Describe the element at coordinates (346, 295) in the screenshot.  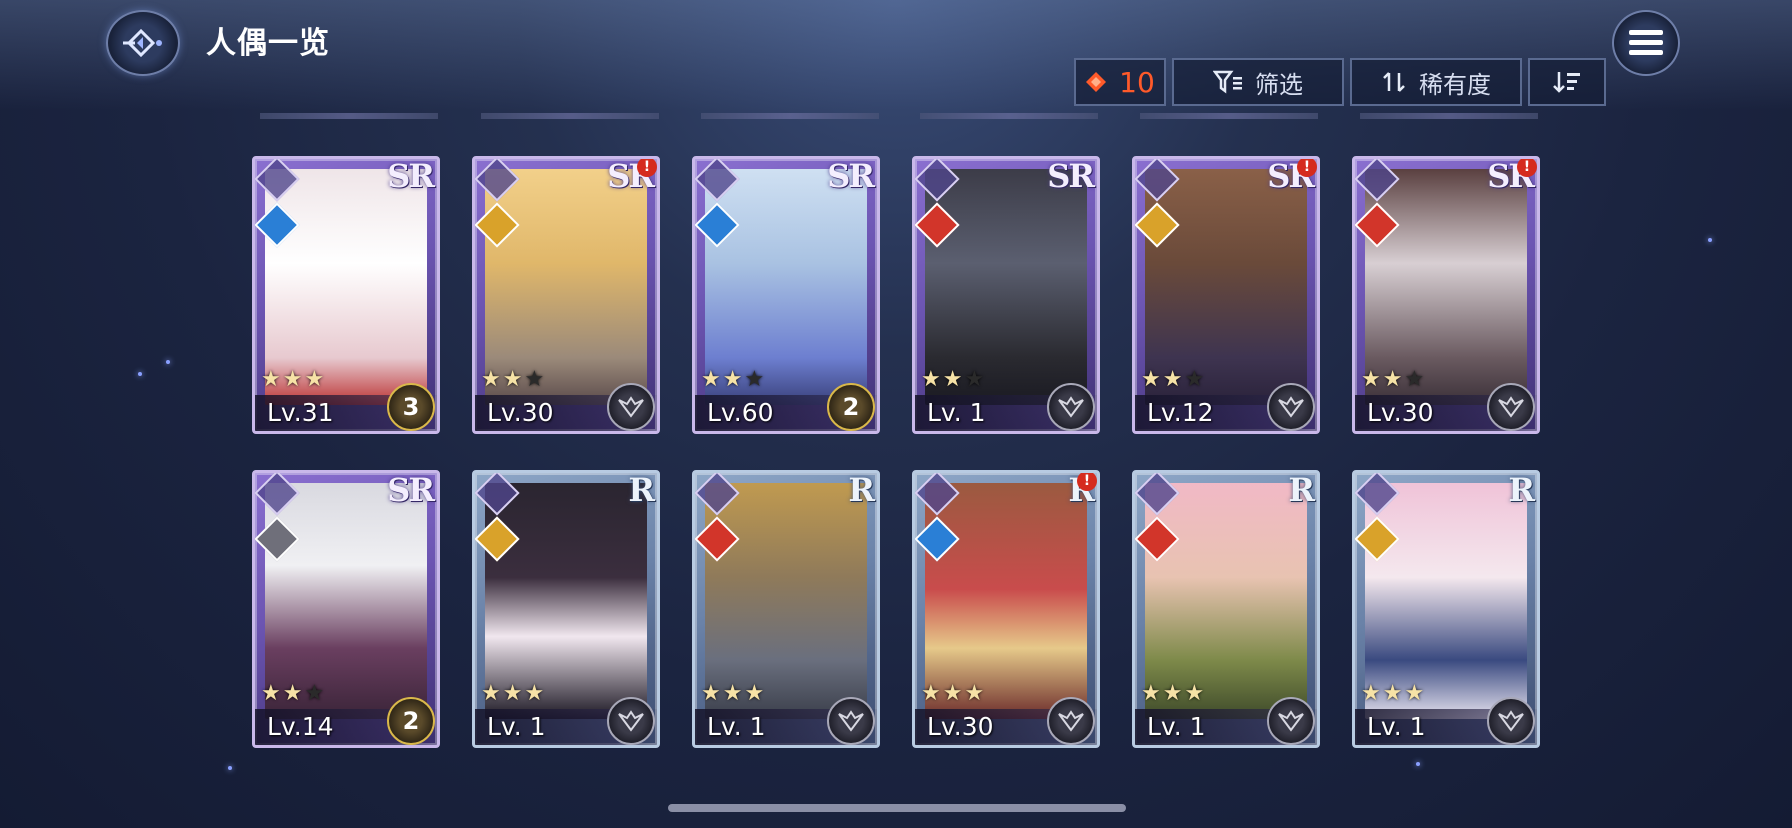
I see `doll-card: SR ★★★ Lv.31 3` at that location.